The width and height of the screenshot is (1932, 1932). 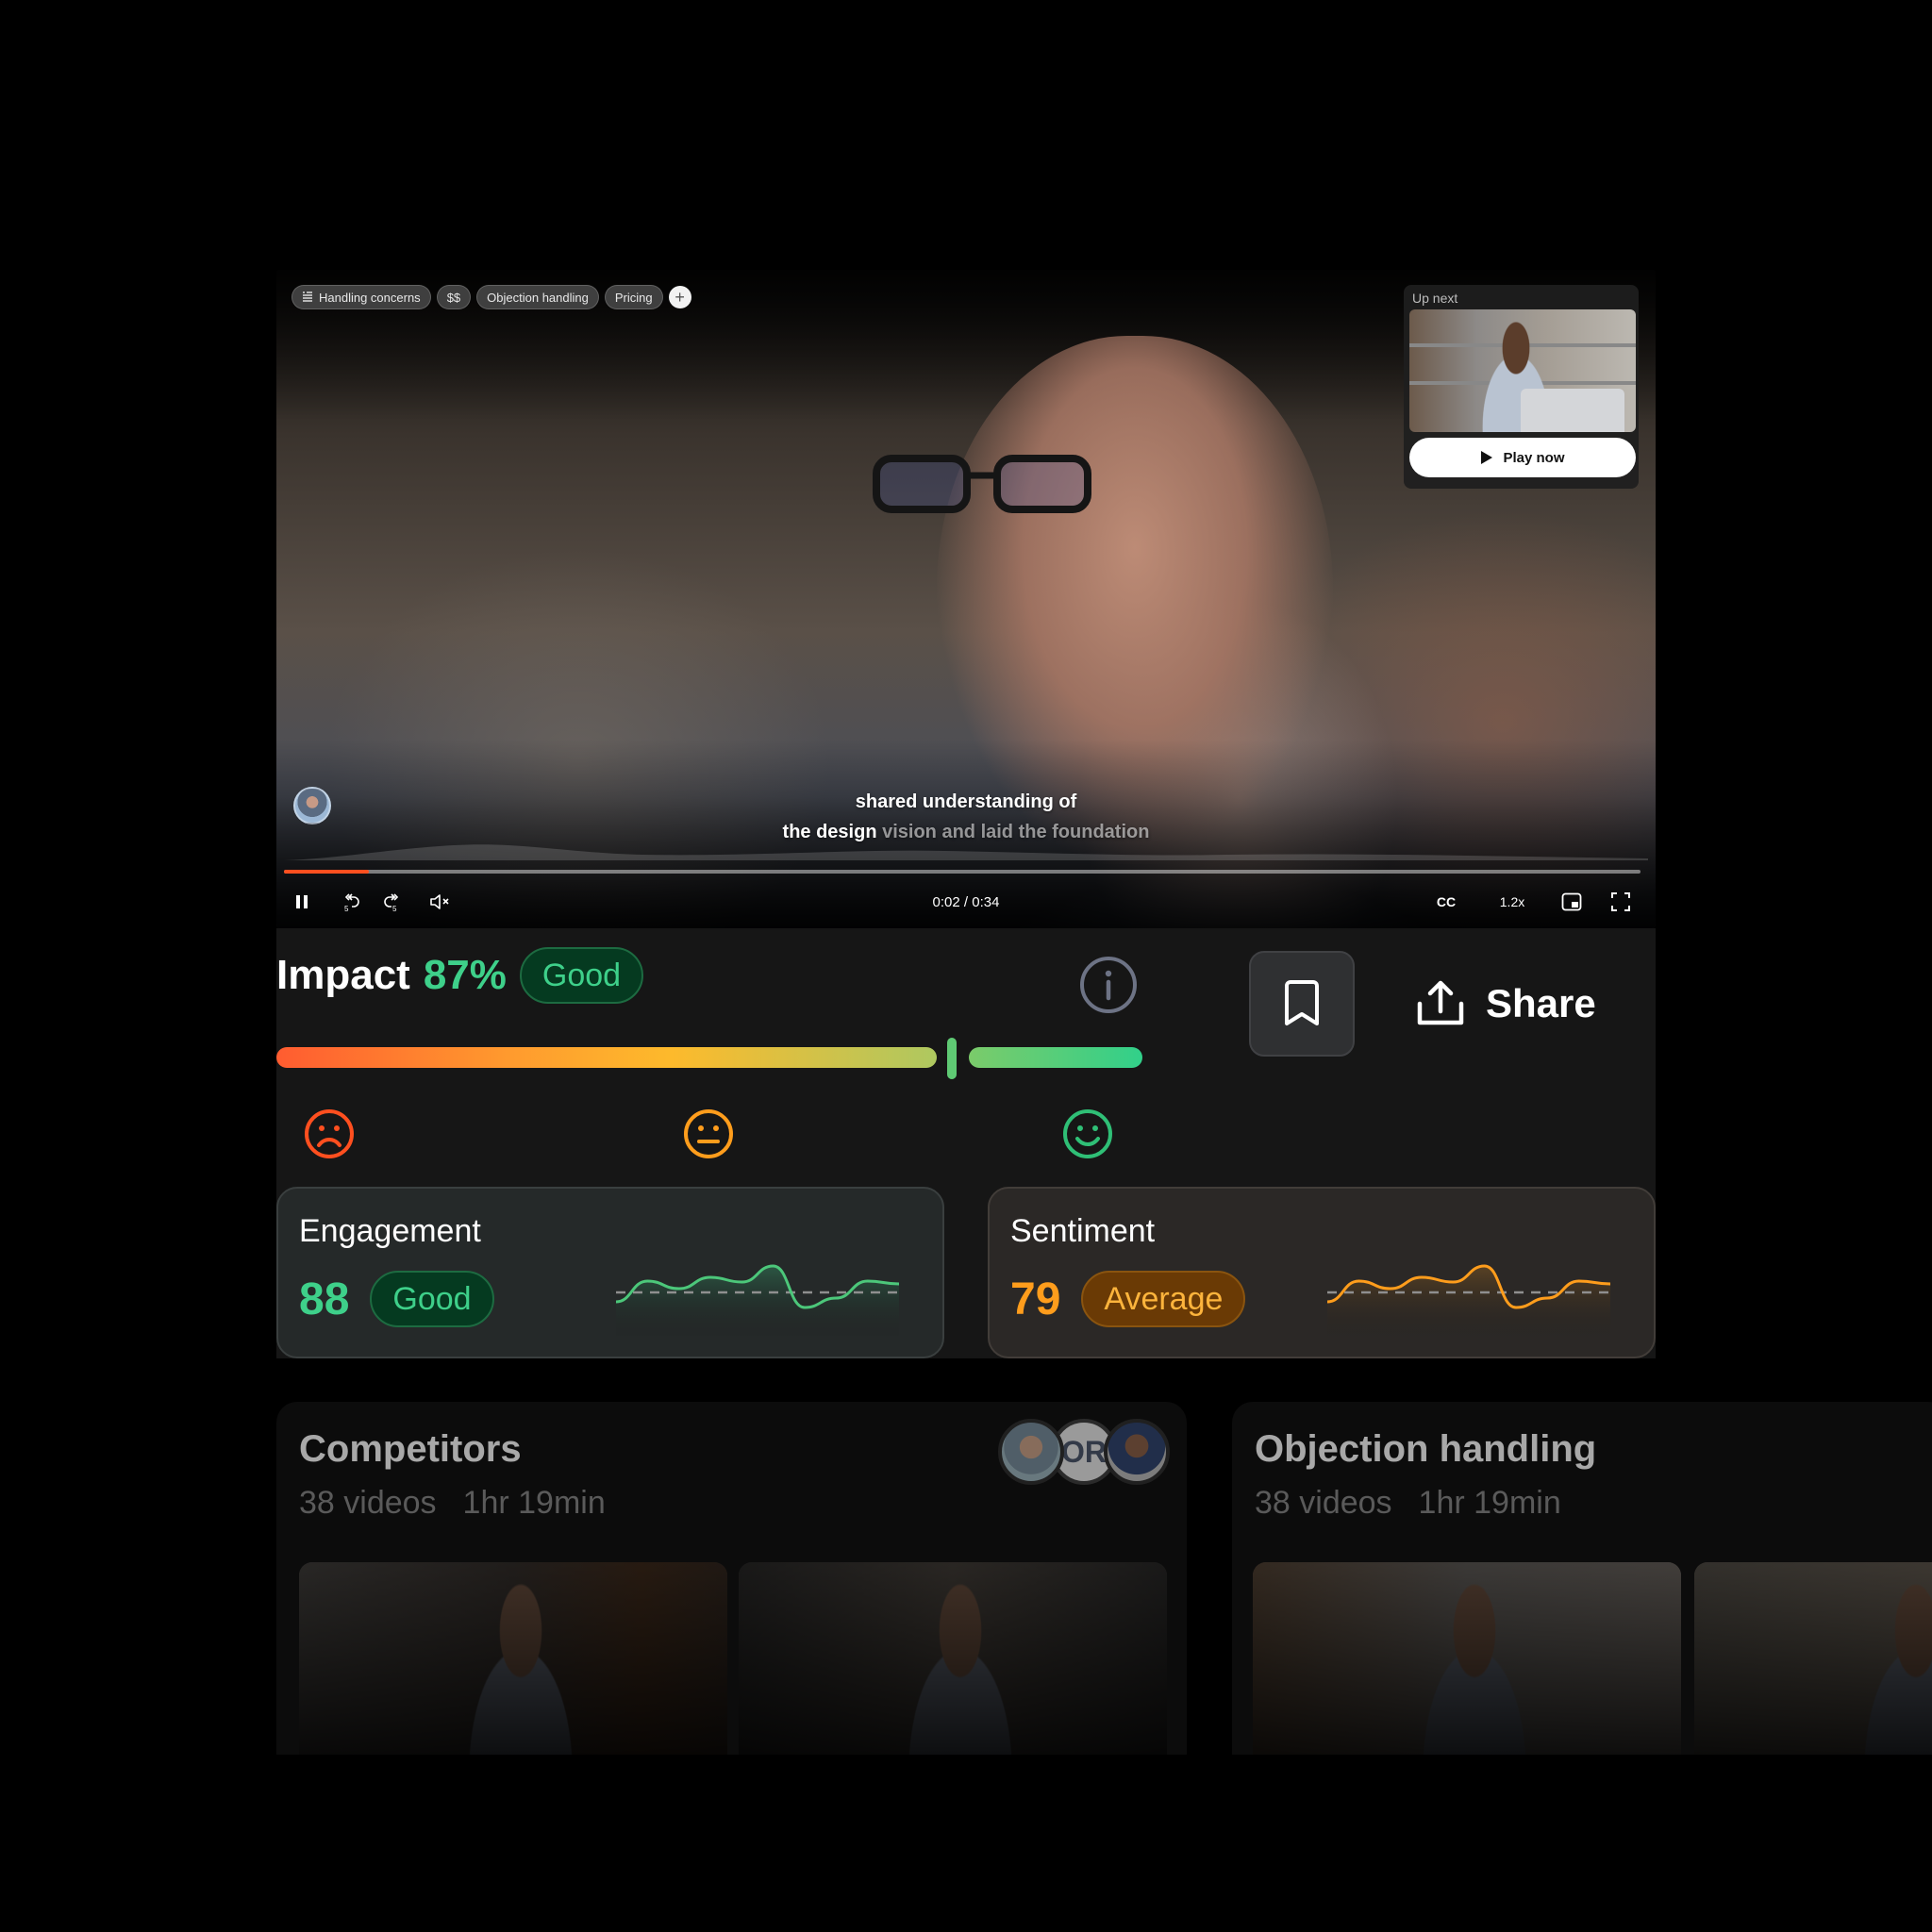 I want to click on info-icon, so click(x=1108, y=985).